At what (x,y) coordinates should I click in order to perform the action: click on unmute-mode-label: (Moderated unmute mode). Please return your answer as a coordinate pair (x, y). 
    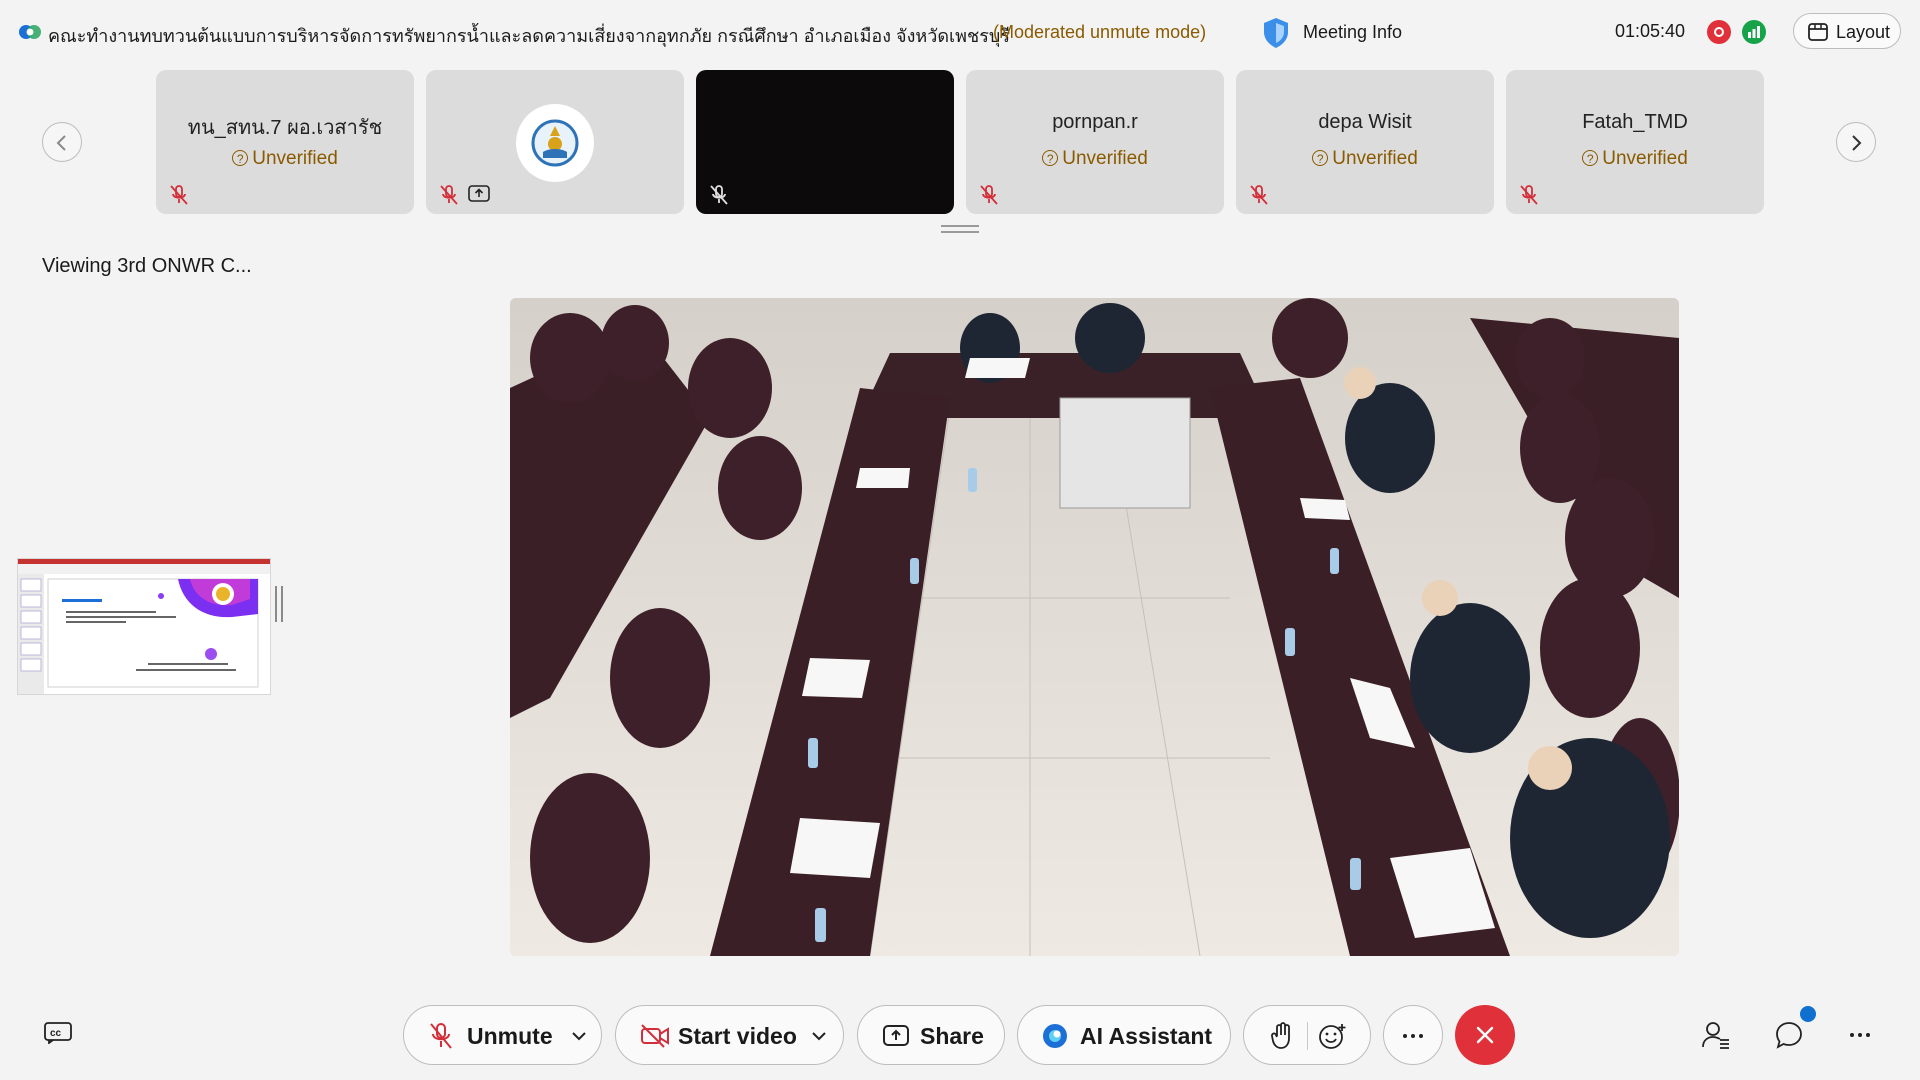
    Looking at the image, I should click on (1100, 32).